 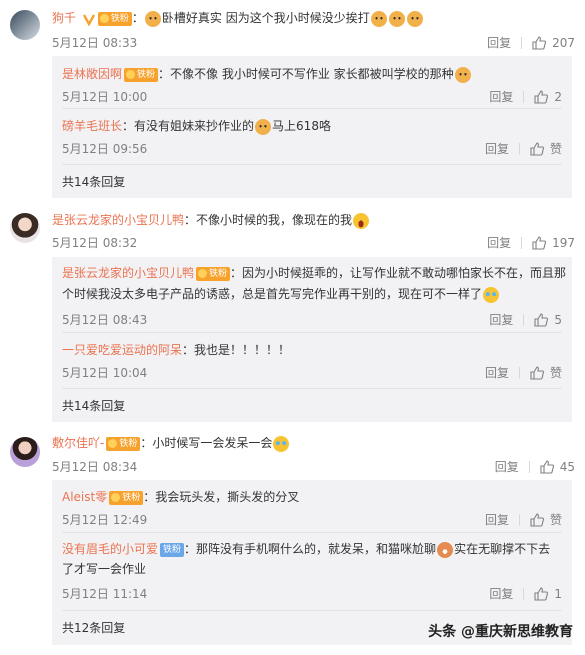 What do you see at coordinates (548, 320) in the screenshot?
I see `like-button: 5` at bounding box center [548, 320].